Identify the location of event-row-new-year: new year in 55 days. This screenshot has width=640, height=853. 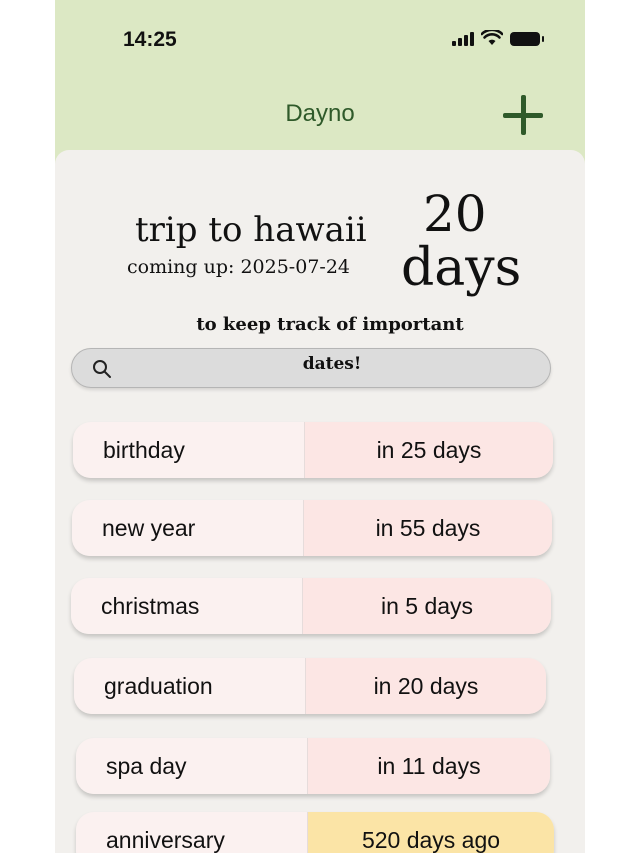
(312, 528).